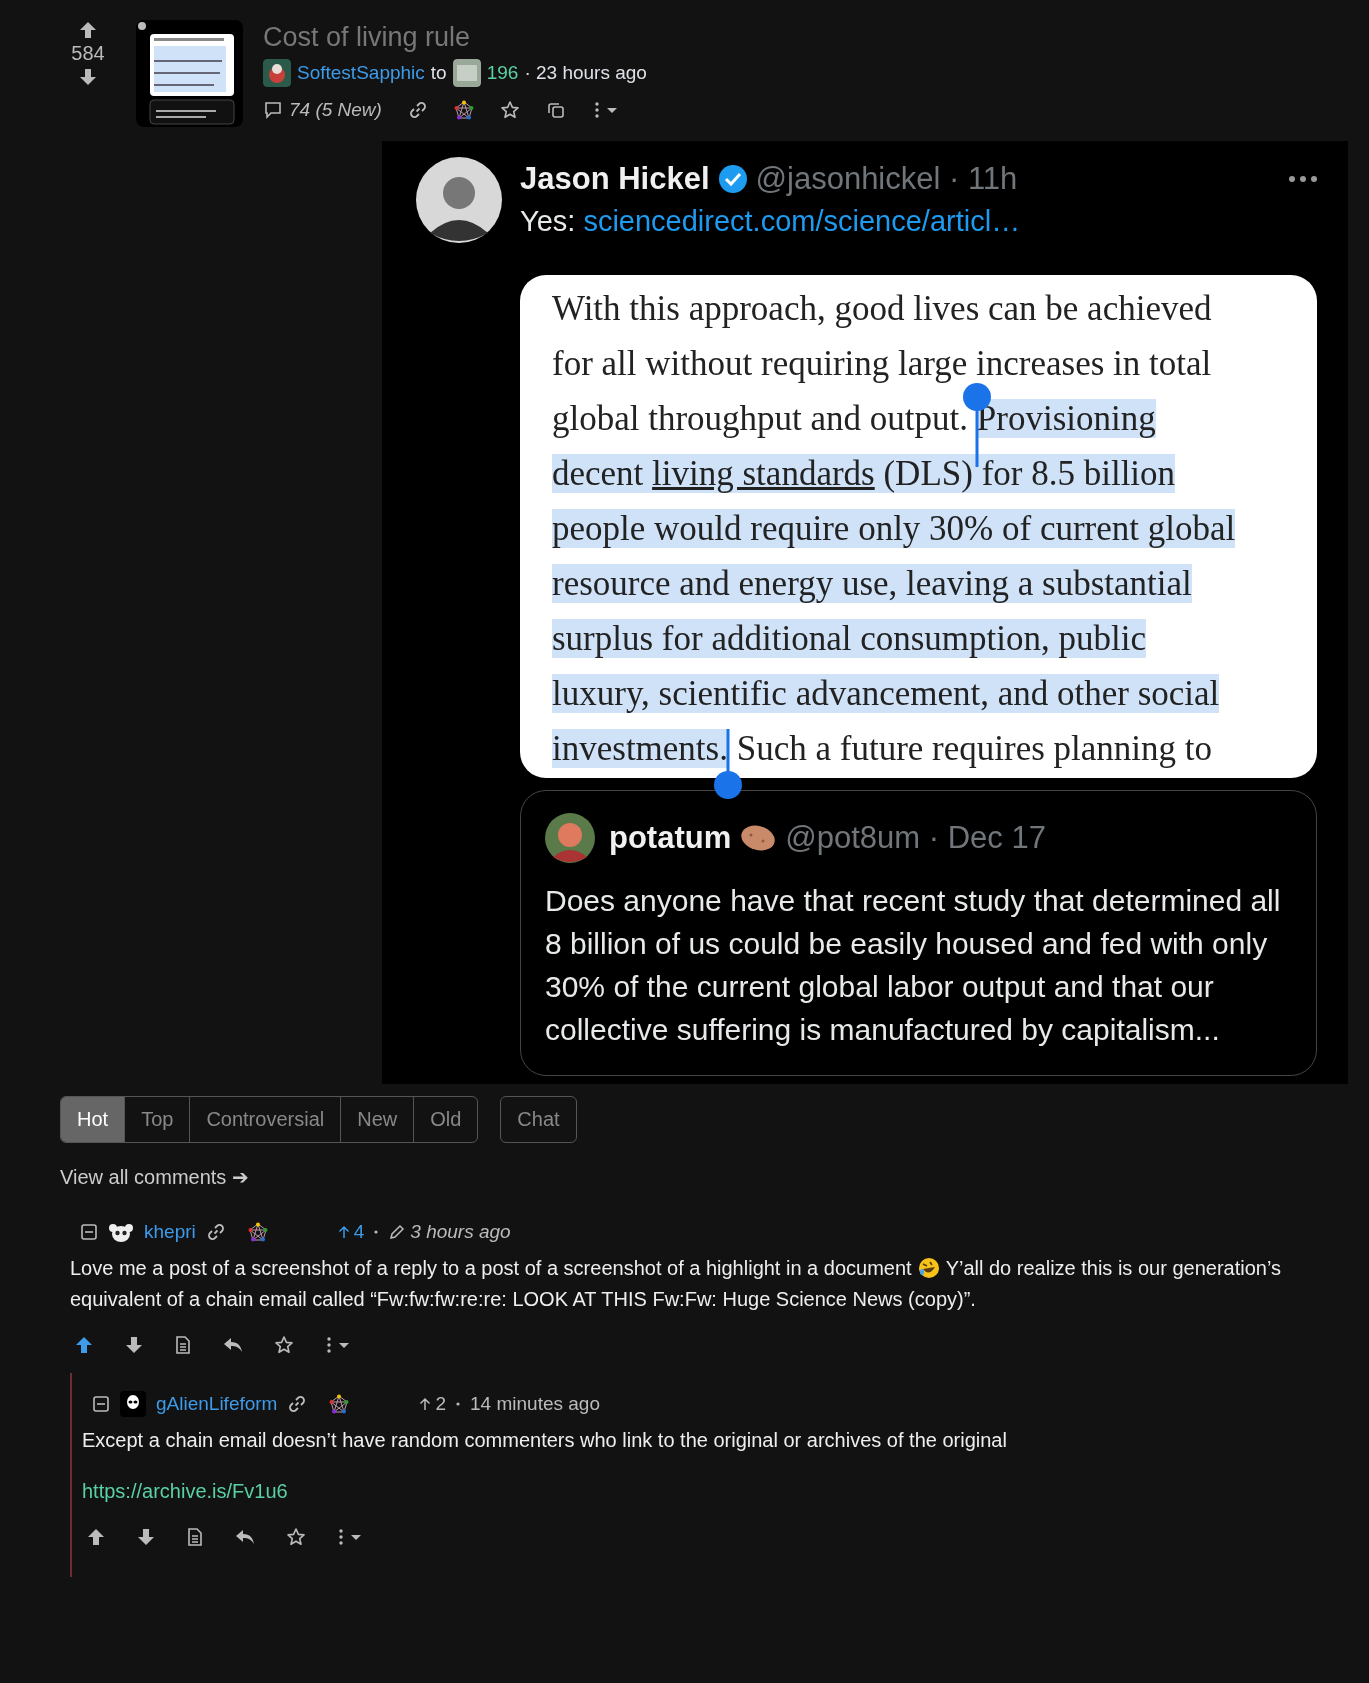  What do you see at coordinates (460, 1232) in the screenshot?
I see `comment-time: 3 hours ago` at bounding box center [460, 1232].